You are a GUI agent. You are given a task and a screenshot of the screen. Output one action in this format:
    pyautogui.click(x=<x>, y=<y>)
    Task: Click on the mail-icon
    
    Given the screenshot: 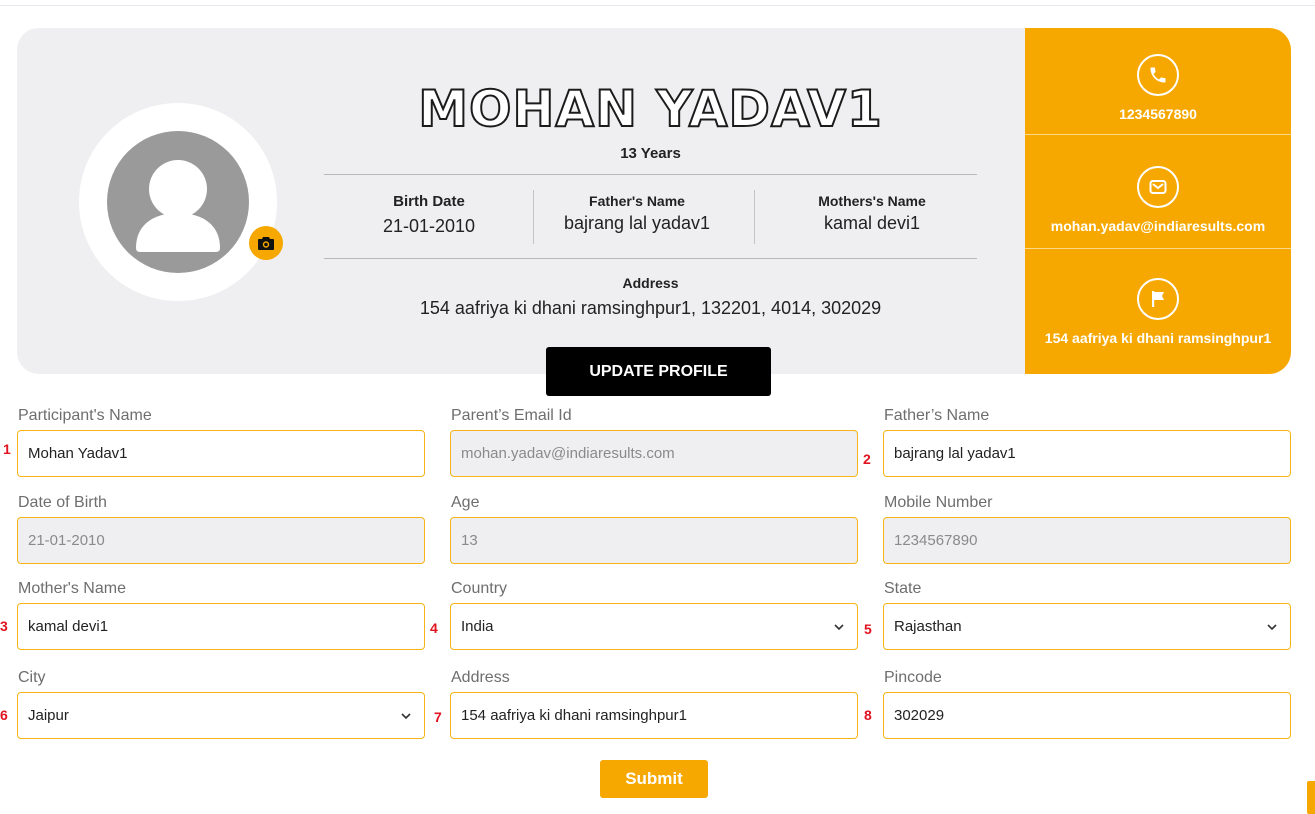 What is the action you would take?
    pyautogui.click(x=1158, y=187)
    